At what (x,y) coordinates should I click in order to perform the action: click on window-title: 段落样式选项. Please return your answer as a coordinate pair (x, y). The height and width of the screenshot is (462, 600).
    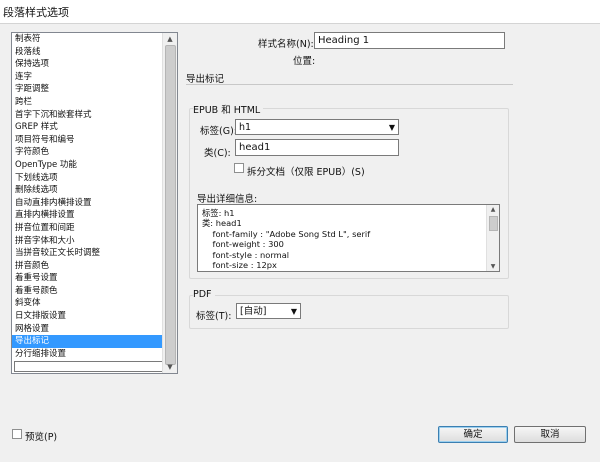
    Looking at the image, I should click on (300, 12).